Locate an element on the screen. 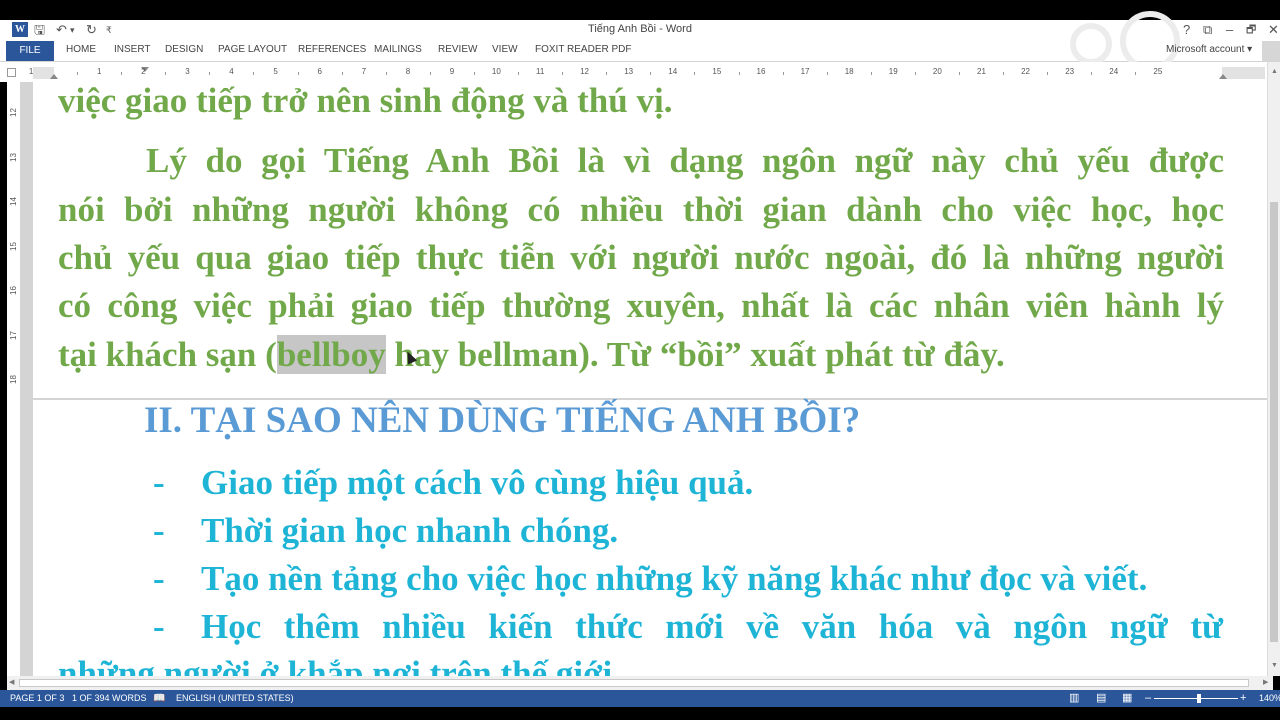  list-item: - Giao tiếp một cách vô cùng hiệu quả. is located at coordinates (688, 483).